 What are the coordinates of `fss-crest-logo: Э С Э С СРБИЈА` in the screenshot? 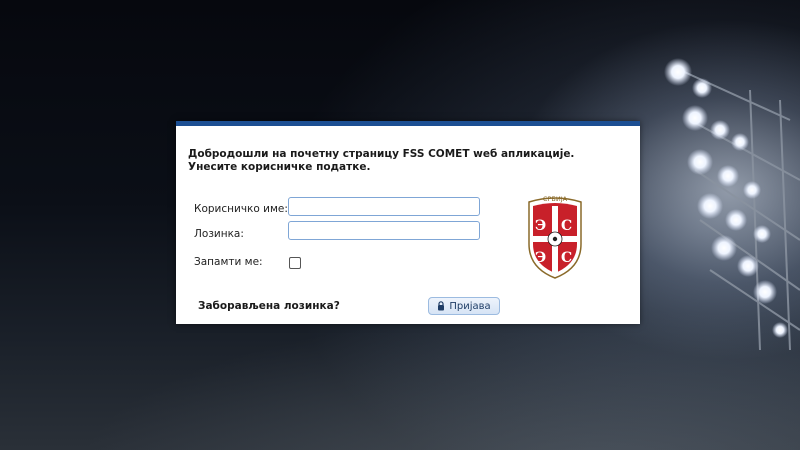 It's located at (555, 237).